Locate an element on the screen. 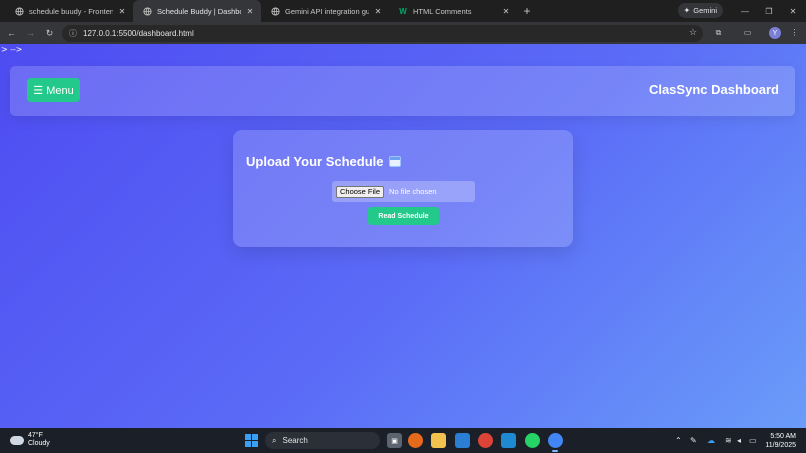 This screenshot has width=806, height=453. weather-widget: 47°F Cloudy is located at coordinates (30, 440).